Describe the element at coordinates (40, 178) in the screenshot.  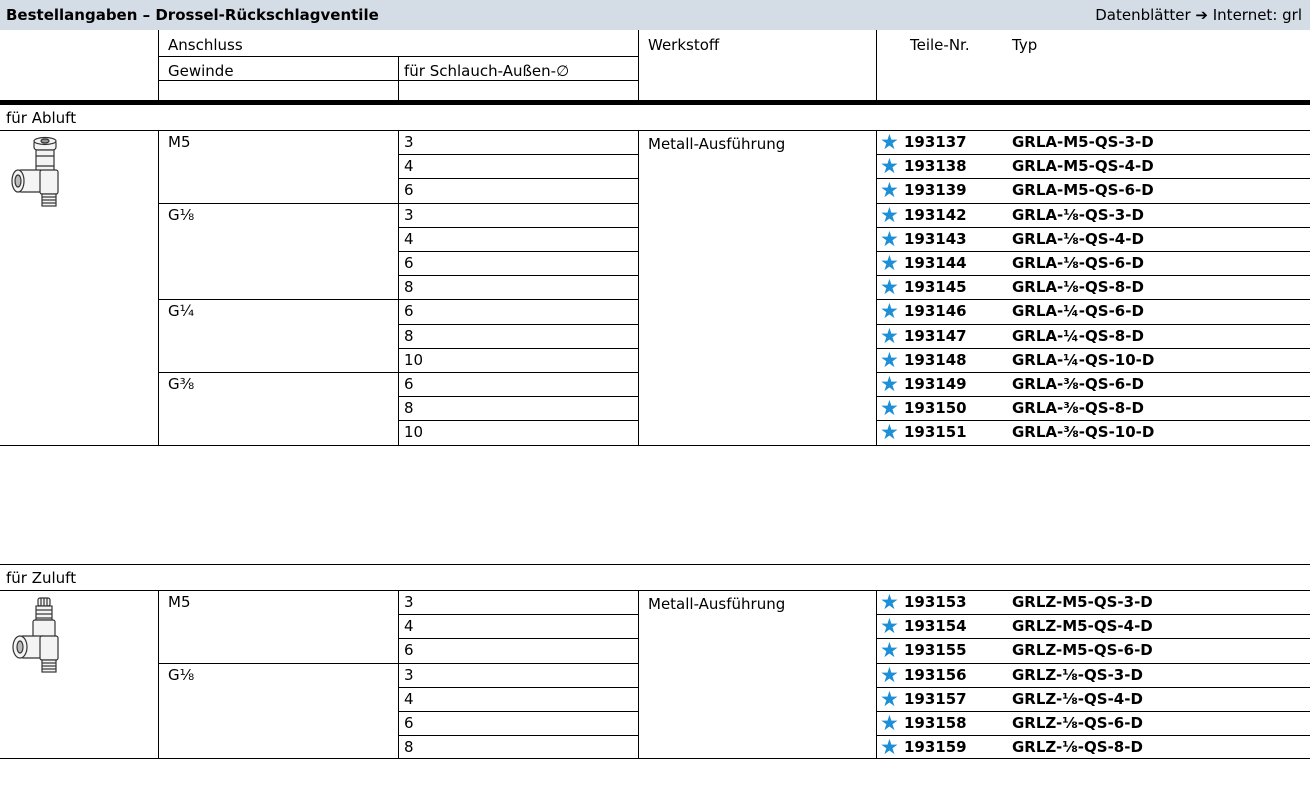
I see `exhaust-fitting-image` at that location.